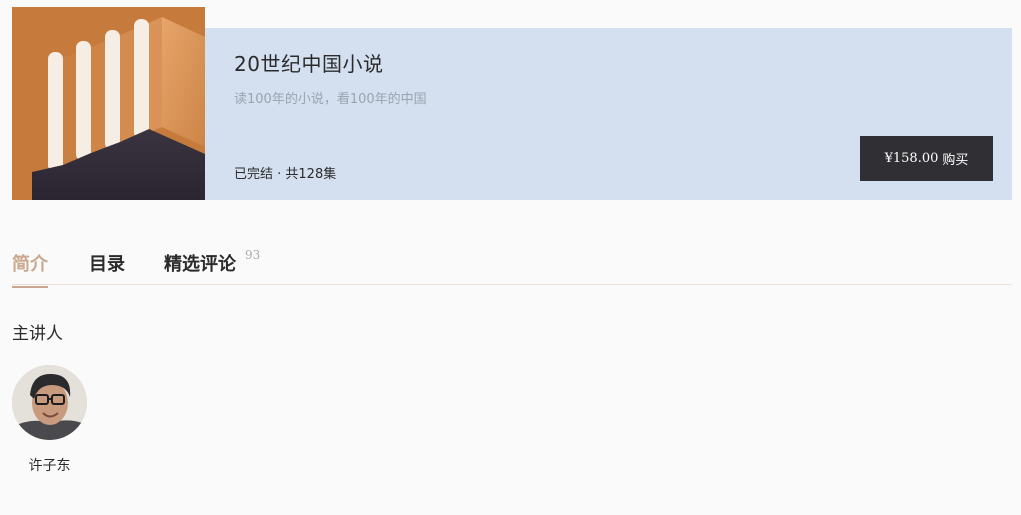 This screenshot has height=515, width=1021. What do you see at coordinates (253, 255) in the screenshot?
I see `reviews-count-badge: 93` at bounding box center [253, 255].